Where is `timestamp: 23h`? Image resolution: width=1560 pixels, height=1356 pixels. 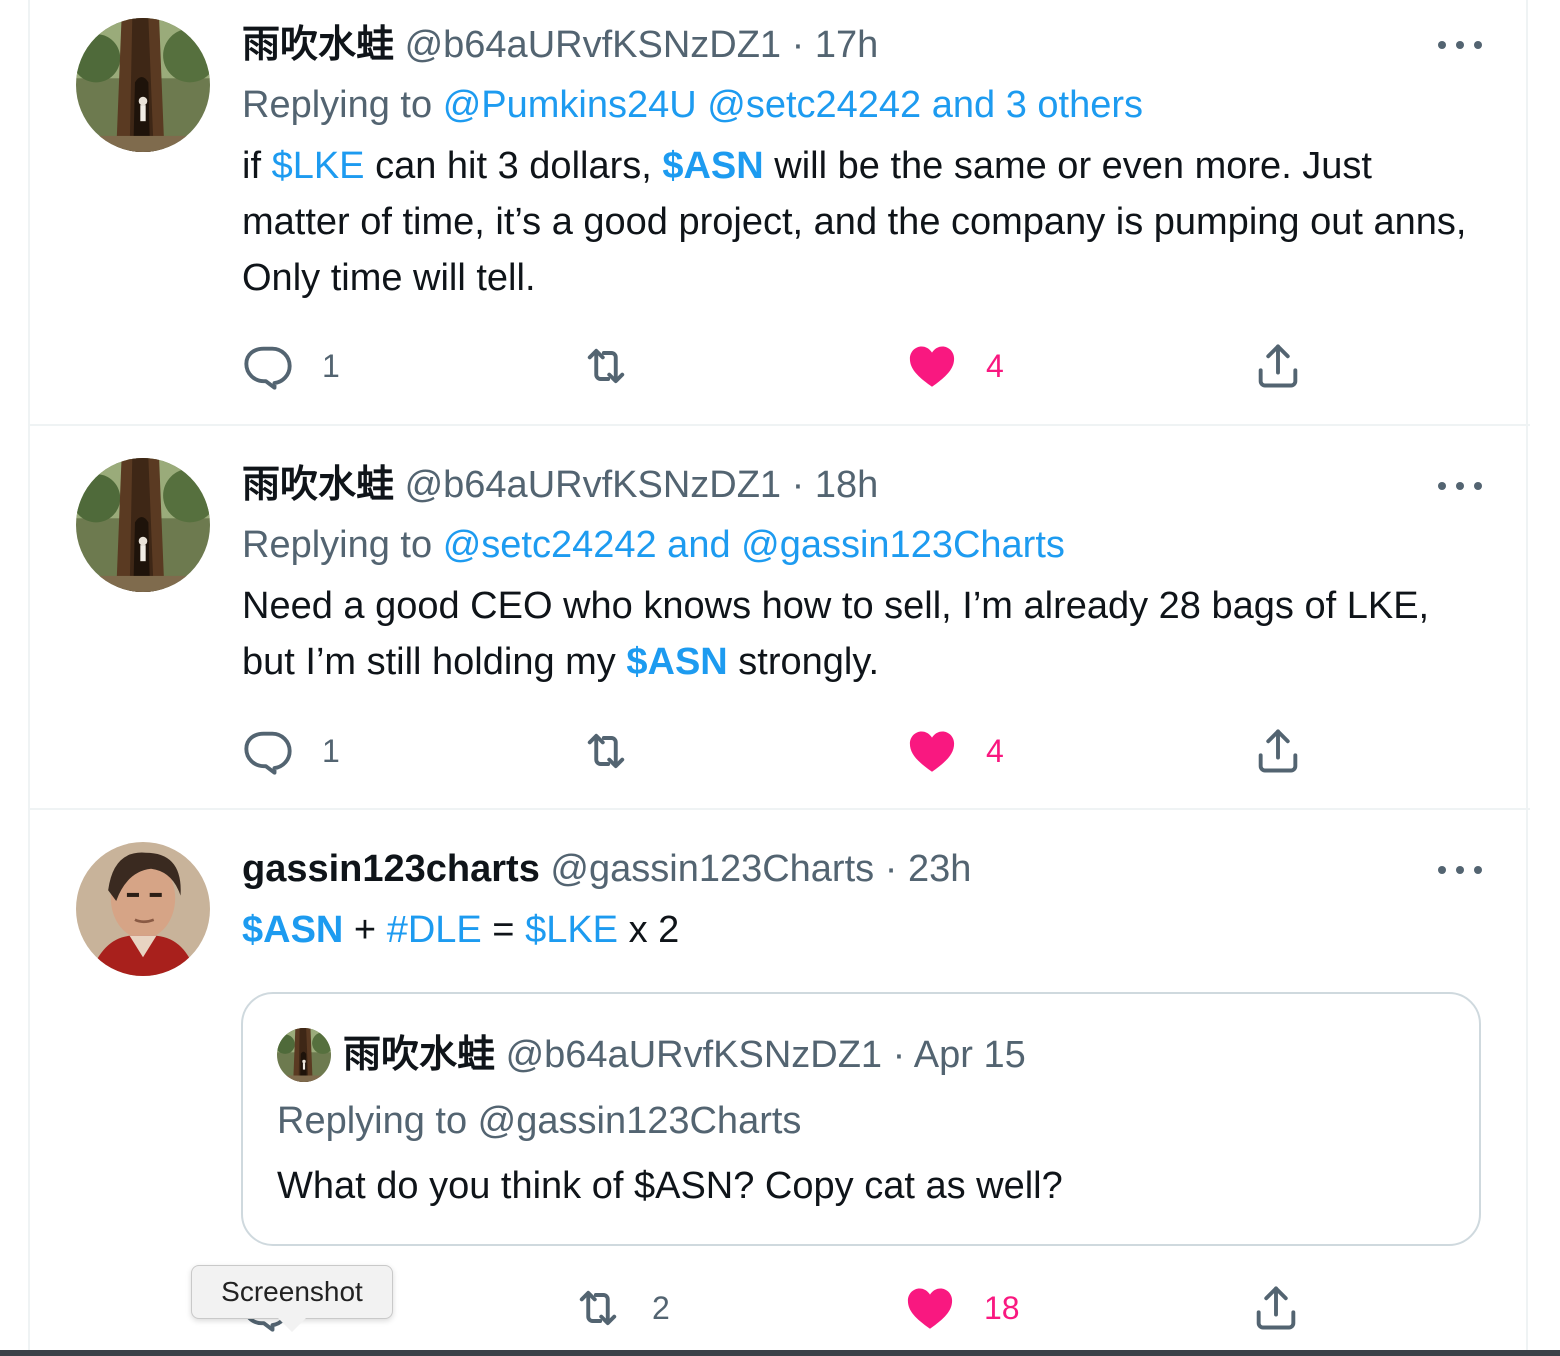
timestamp: 23h is located at coordinates (939, 869).